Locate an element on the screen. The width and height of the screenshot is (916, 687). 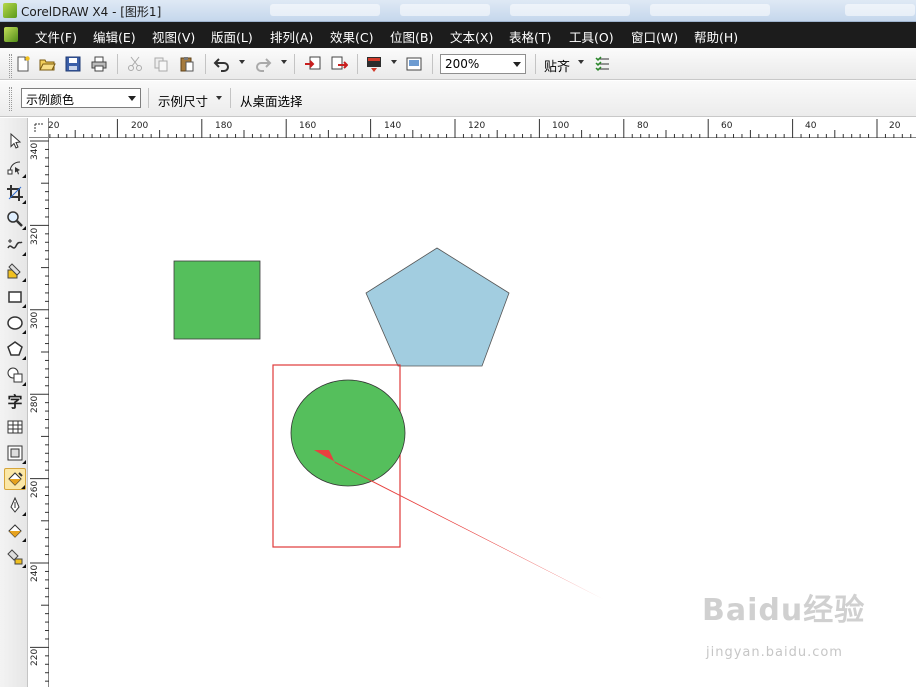
copy-icon is located at coordinates (161, 64).